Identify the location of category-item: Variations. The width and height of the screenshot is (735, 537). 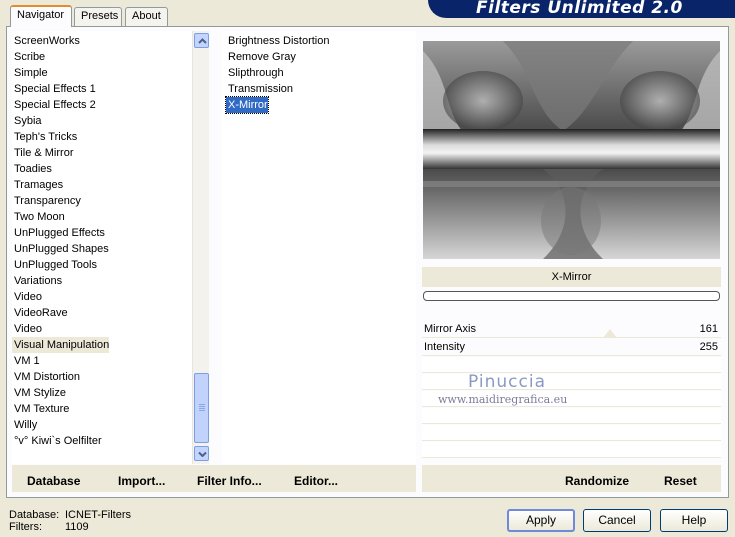
(37, 281).